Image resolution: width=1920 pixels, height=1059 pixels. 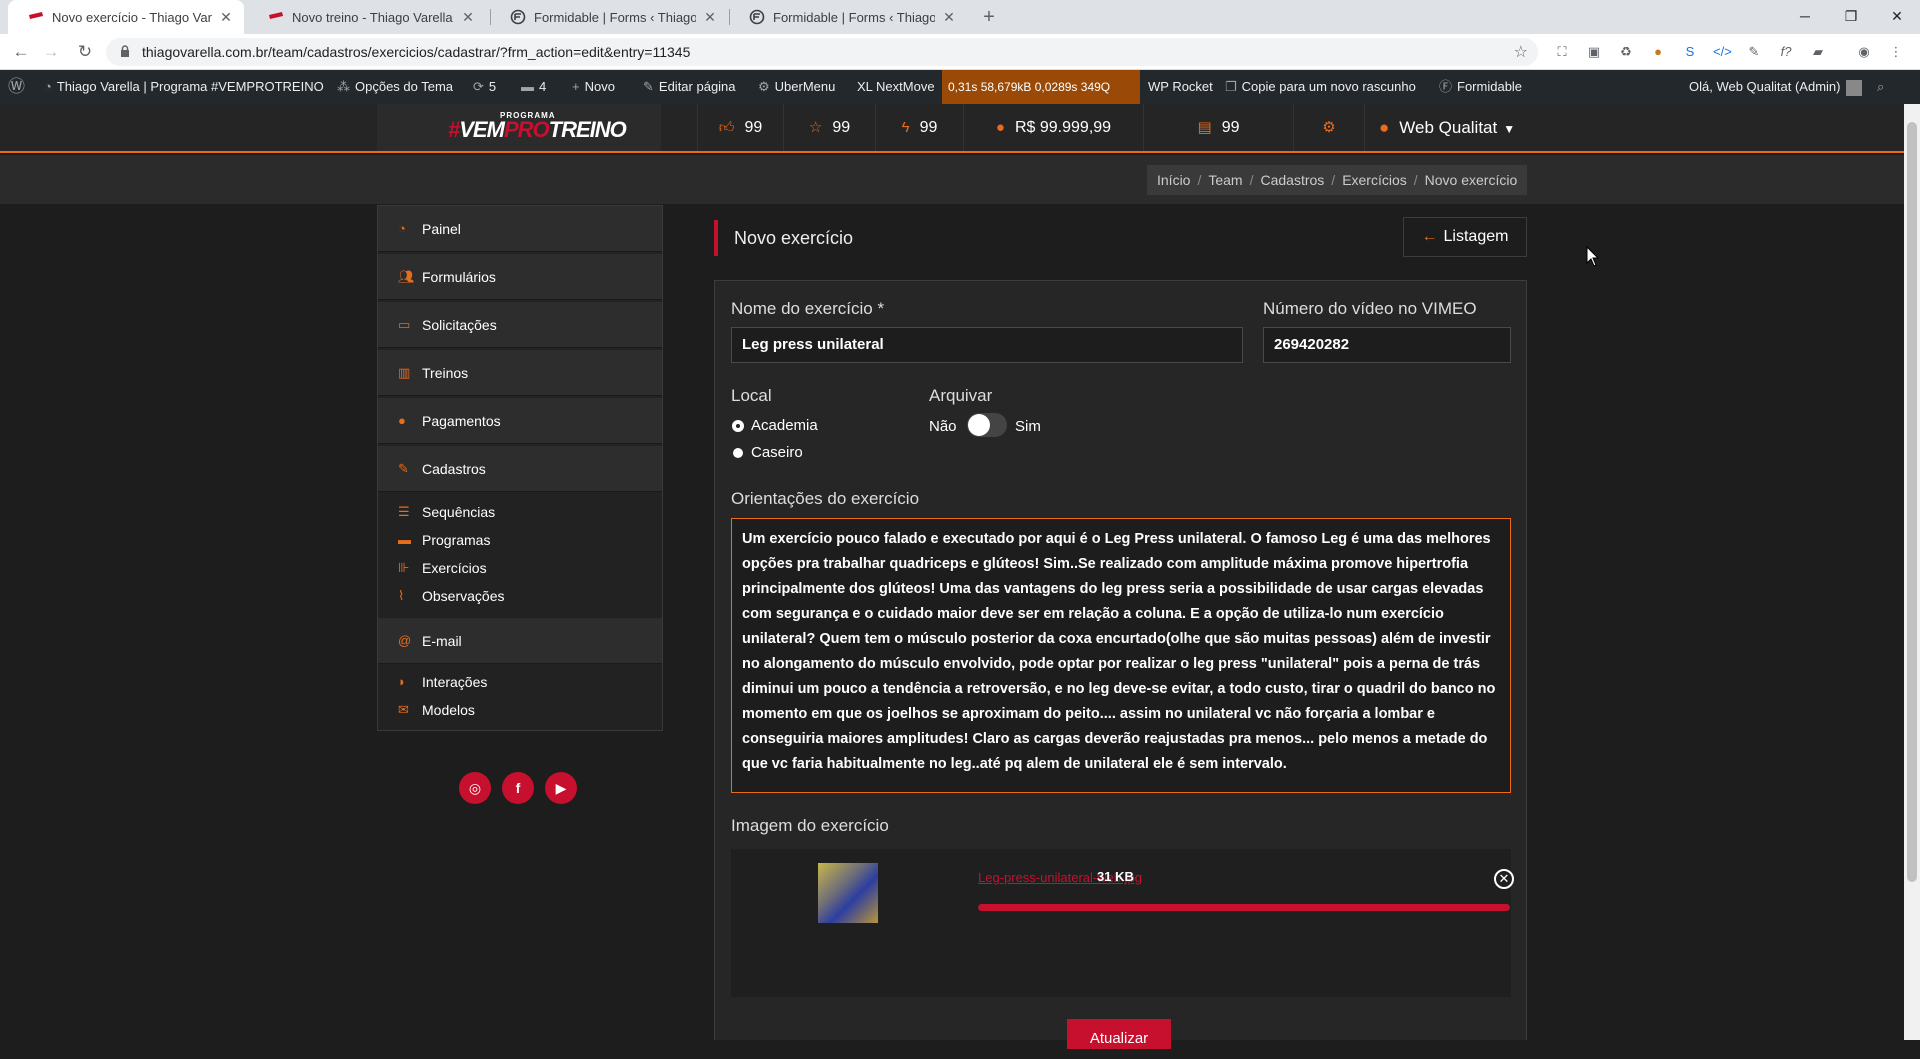 What do you see at coordinates (520, 229) in the screenshot?
I see `sidebar-item-painel: ◔ Painel` at bounding box center [520, 229].